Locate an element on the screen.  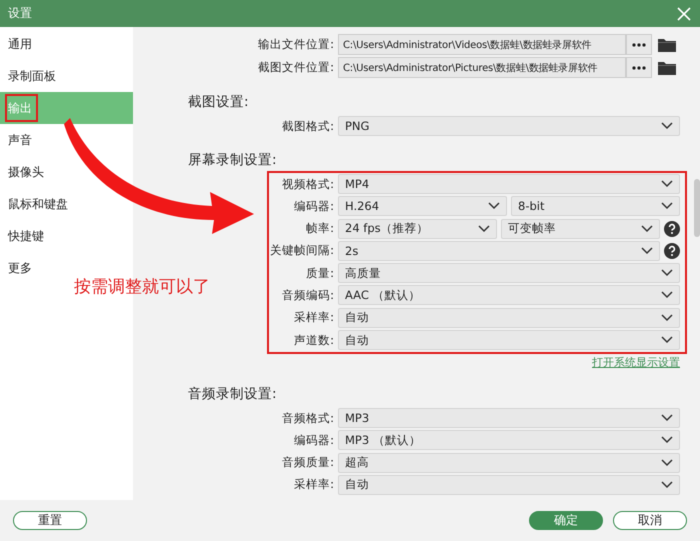
reset-button: 重置 is located at coordinates (50, 520).